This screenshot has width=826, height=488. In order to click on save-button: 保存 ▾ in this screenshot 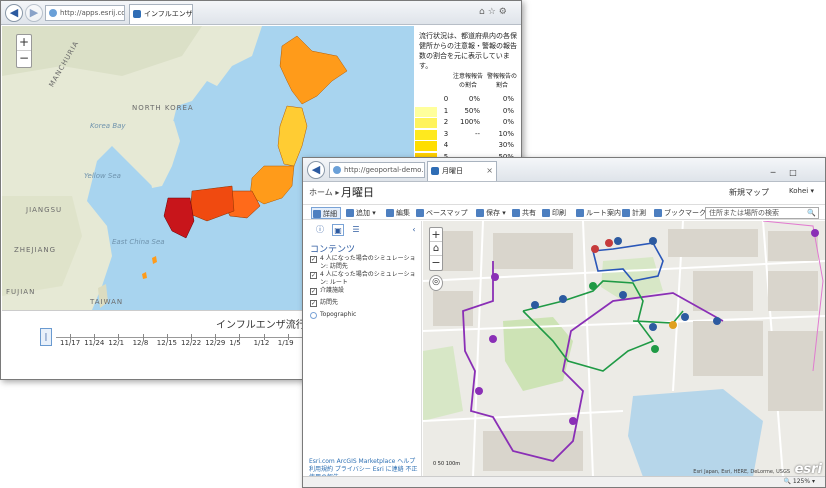, I will do `click(490, 213)`.